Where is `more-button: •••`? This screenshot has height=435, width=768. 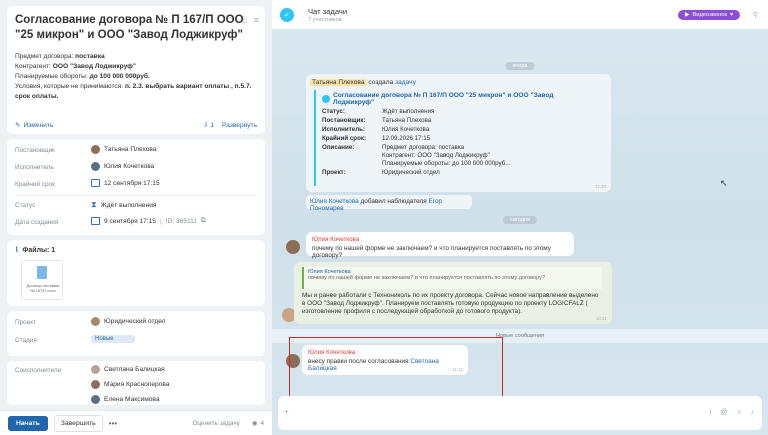 more-button: ••• is located at coordinates (113, 423).